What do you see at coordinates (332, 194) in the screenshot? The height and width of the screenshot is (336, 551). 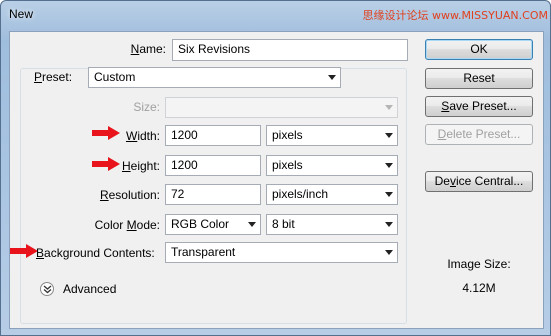 I see `resolution-unit-select: pixels/inch` at bounding box center [332, 194].